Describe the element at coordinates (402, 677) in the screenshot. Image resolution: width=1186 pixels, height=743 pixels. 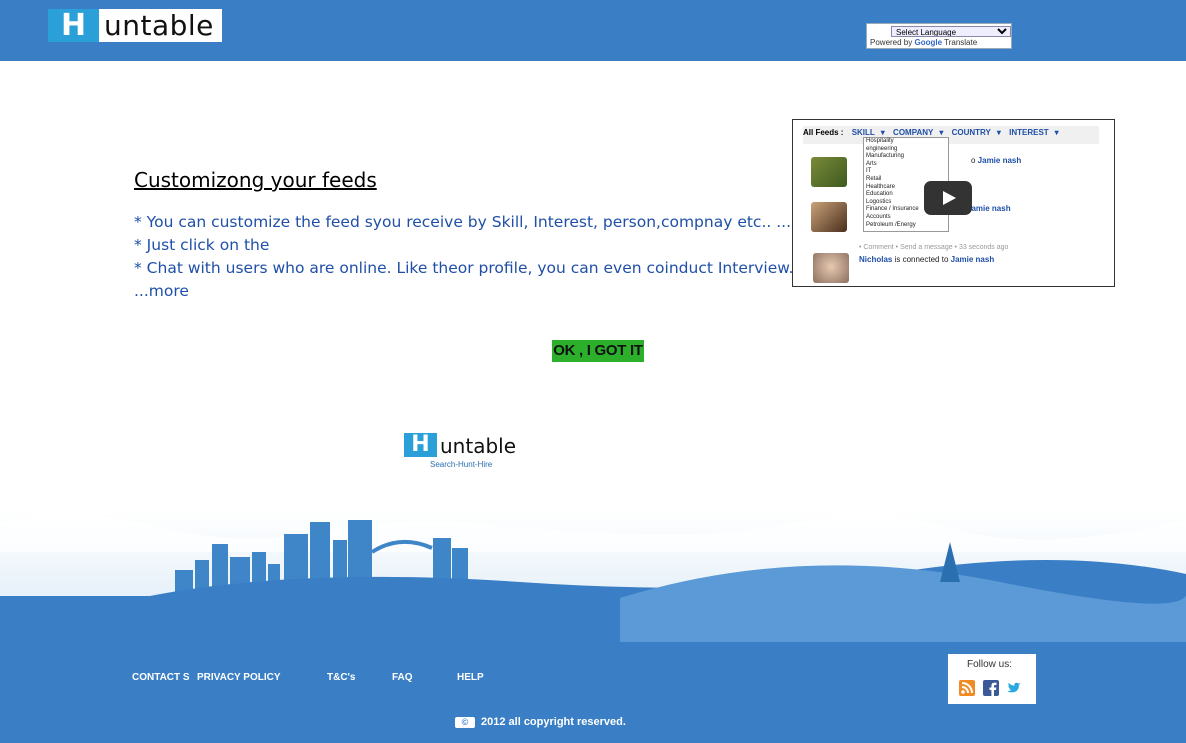
I see `footer-link-faq: FAQ` at that location.